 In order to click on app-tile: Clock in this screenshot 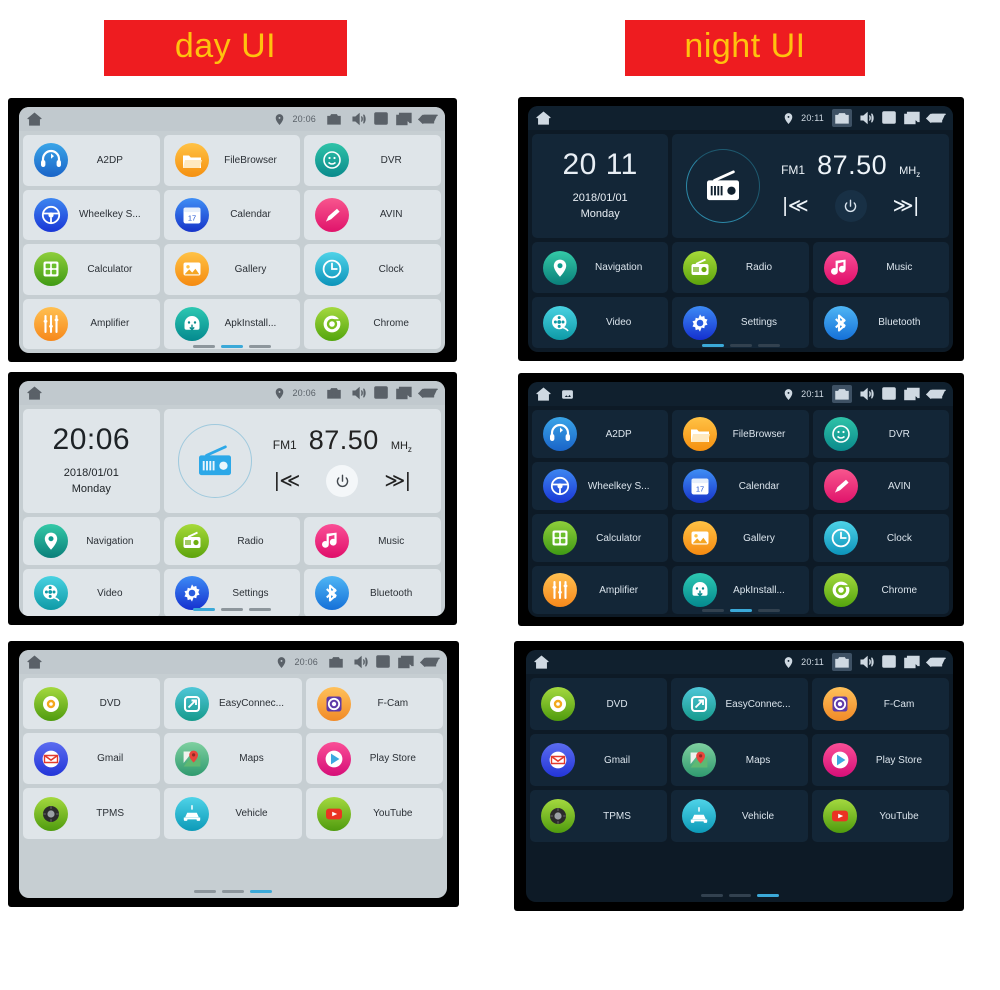, I will do `click(372, 269)`.